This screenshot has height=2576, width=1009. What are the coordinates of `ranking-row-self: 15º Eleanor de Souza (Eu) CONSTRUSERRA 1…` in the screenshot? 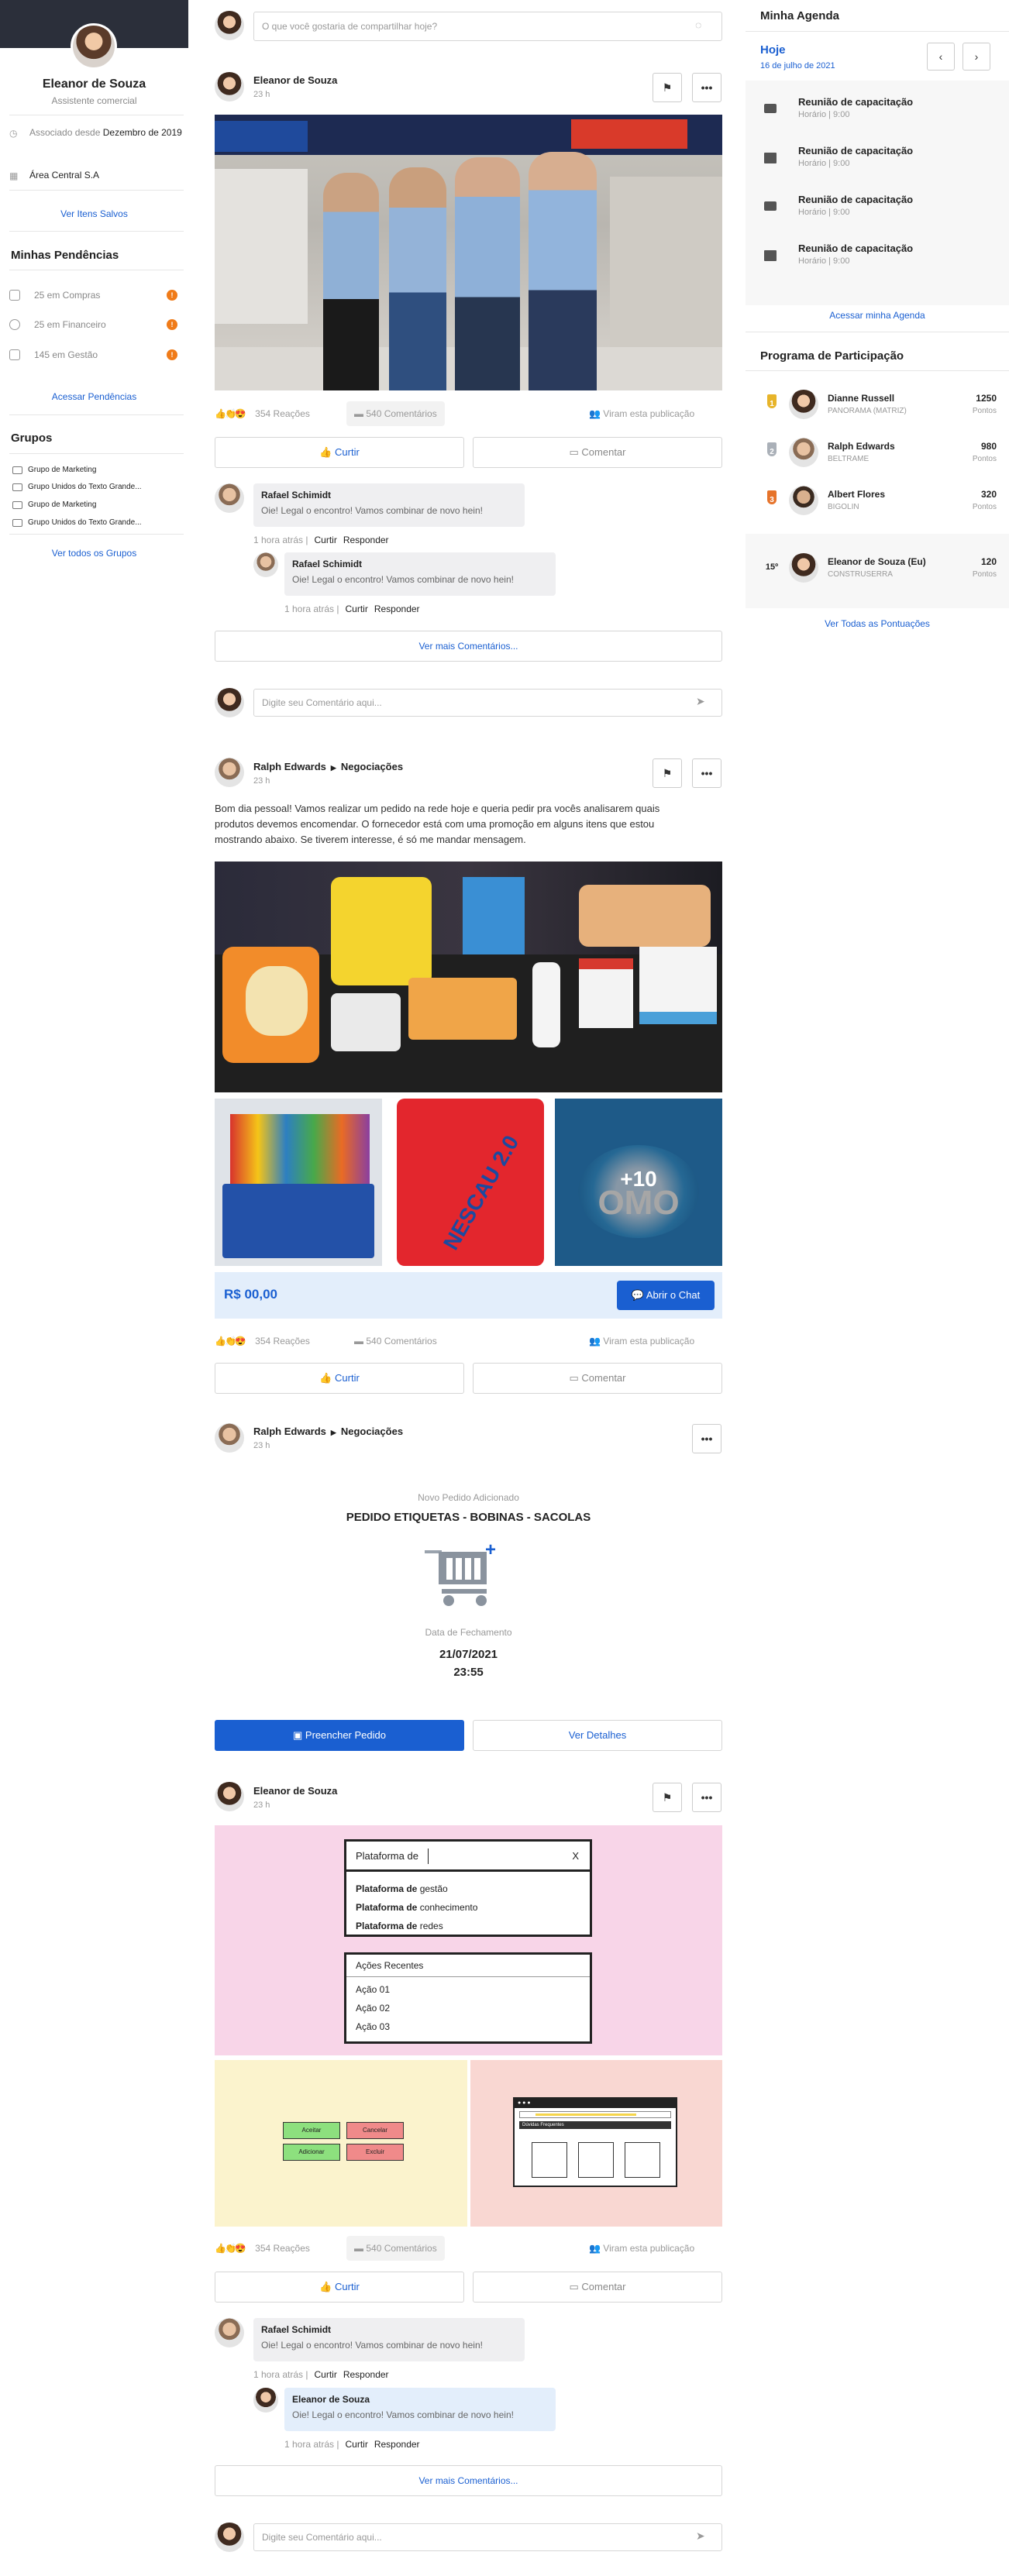 It's located at (880, 569).